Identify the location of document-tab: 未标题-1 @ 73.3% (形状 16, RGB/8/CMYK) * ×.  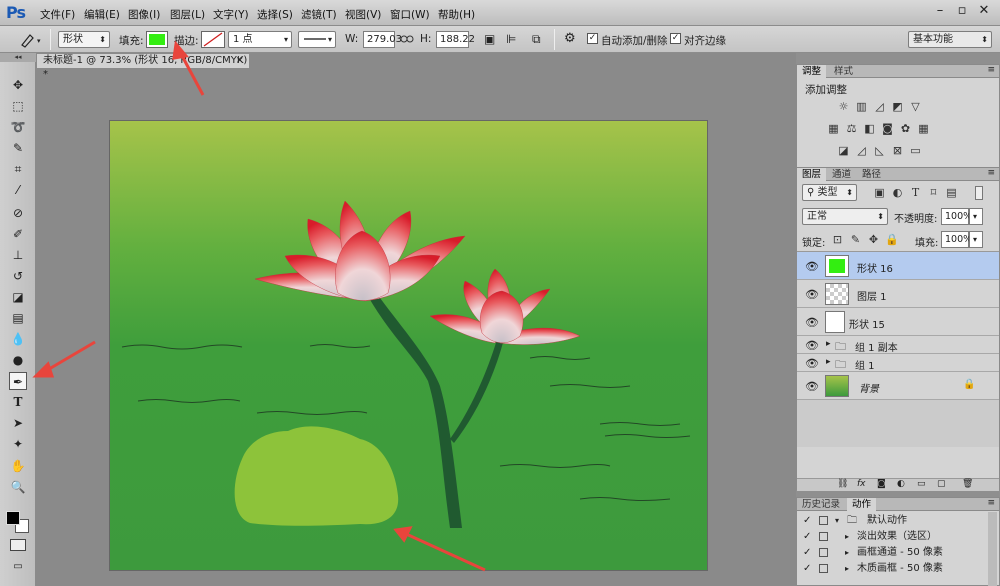
(143, 66).